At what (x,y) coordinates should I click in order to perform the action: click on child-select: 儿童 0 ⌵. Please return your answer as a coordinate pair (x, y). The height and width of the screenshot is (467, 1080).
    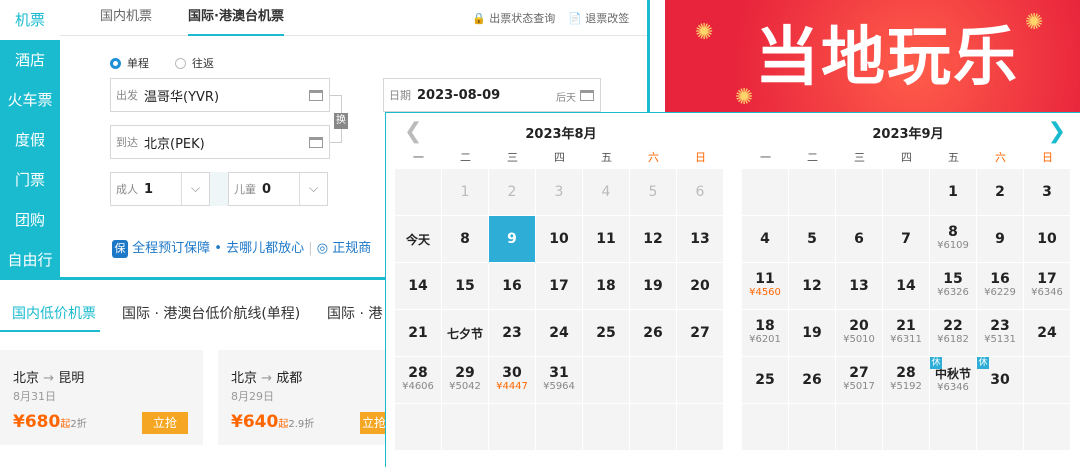
    Looking at the image, I should click on (278, 189).